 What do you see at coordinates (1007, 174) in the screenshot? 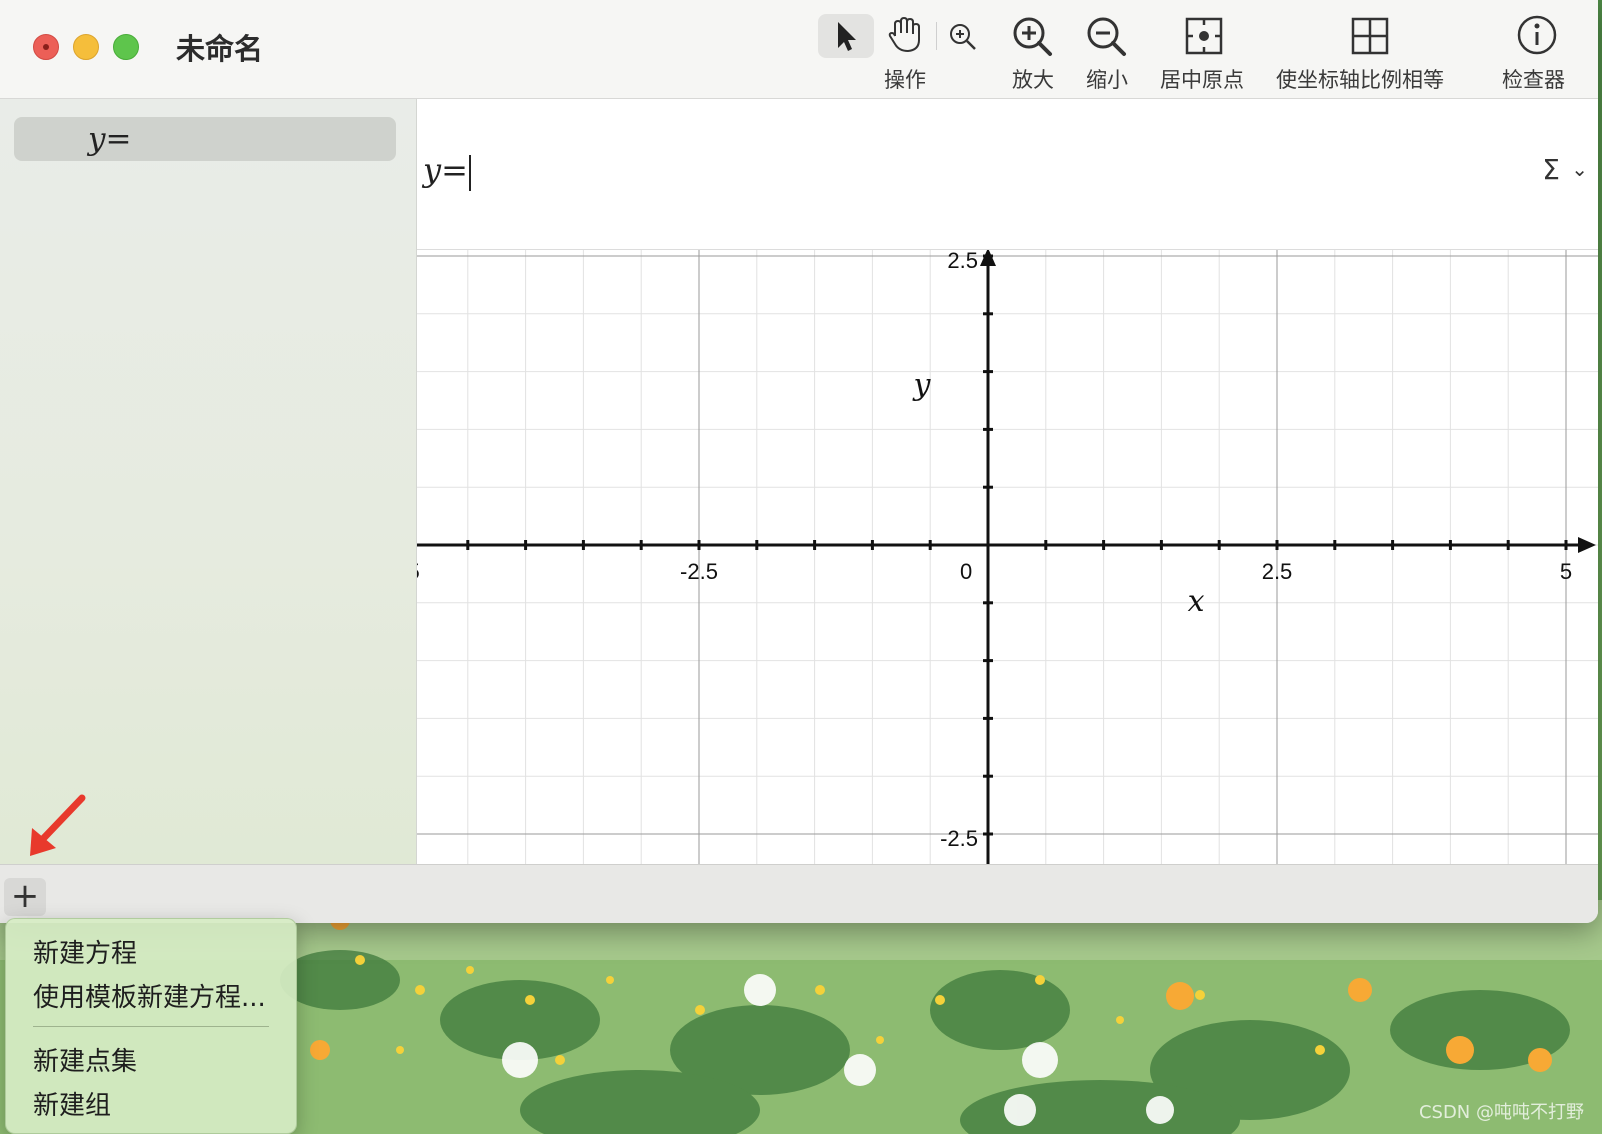
I see `equation-editor: y= Σ ⌄` at bounding box center [1007, 174].